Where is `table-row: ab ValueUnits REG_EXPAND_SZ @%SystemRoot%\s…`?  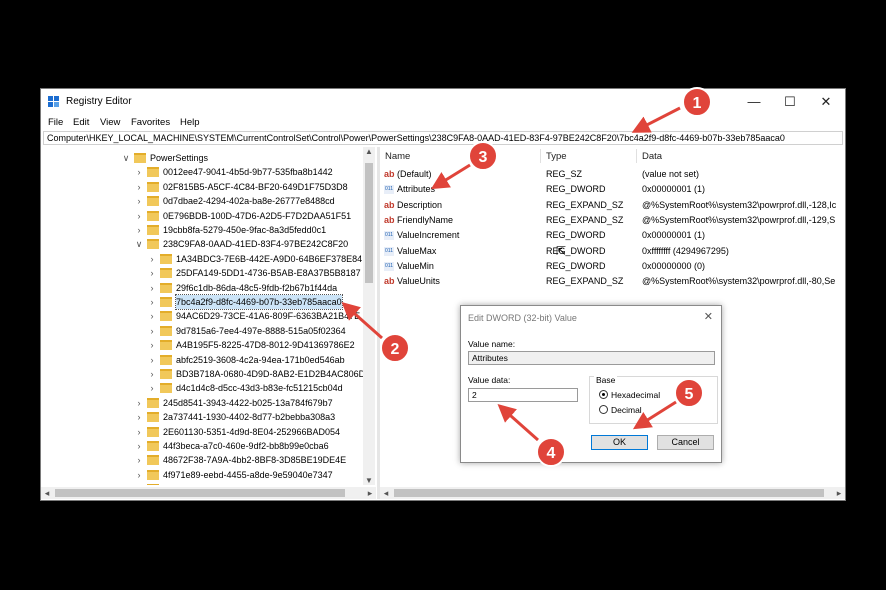
table-row: ab ValueUnits REG_EXPAND_SZ @%SystemRoot%\s… is located at coordinates (612, 281).